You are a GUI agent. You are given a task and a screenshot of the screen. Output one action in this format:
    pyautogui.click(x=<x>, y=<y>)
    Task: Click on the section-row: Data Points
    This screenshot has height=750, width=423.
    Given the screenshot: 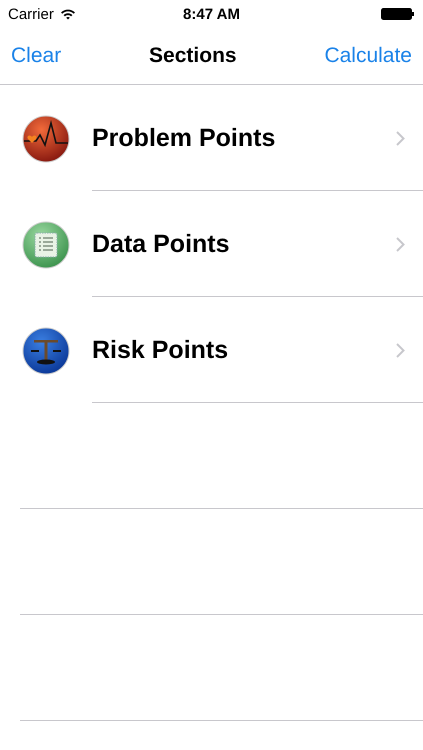 What is the action you would take?
    pyautogui.click(x=211, y=244)
    